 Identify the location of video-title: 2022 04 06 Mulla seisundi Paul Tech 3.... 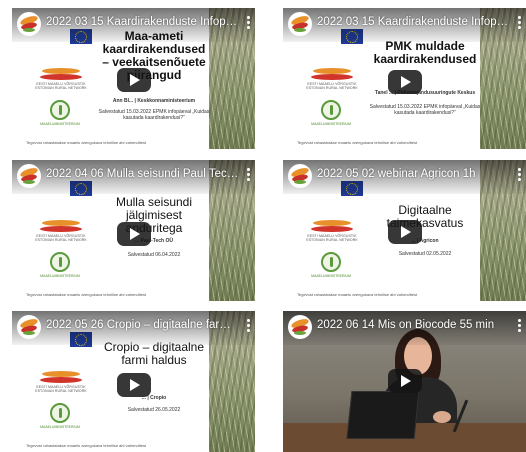
(142, 174).